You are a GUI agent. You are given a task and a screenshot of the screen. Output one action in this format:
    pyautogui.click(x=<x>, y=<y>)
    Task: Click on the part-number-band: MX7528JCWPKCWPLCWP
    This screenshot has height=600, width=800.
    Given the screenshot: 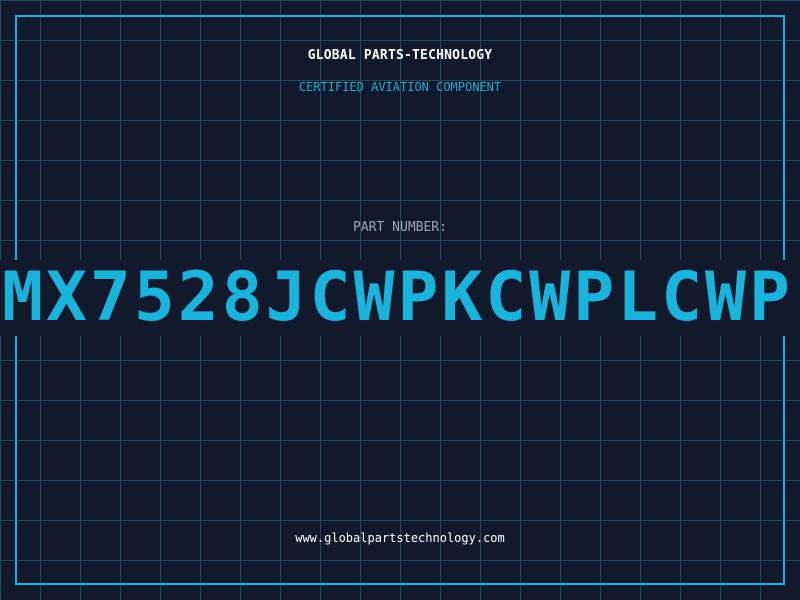 What is the action you would take?
    pyautogui.click(x=400, y=298)
    